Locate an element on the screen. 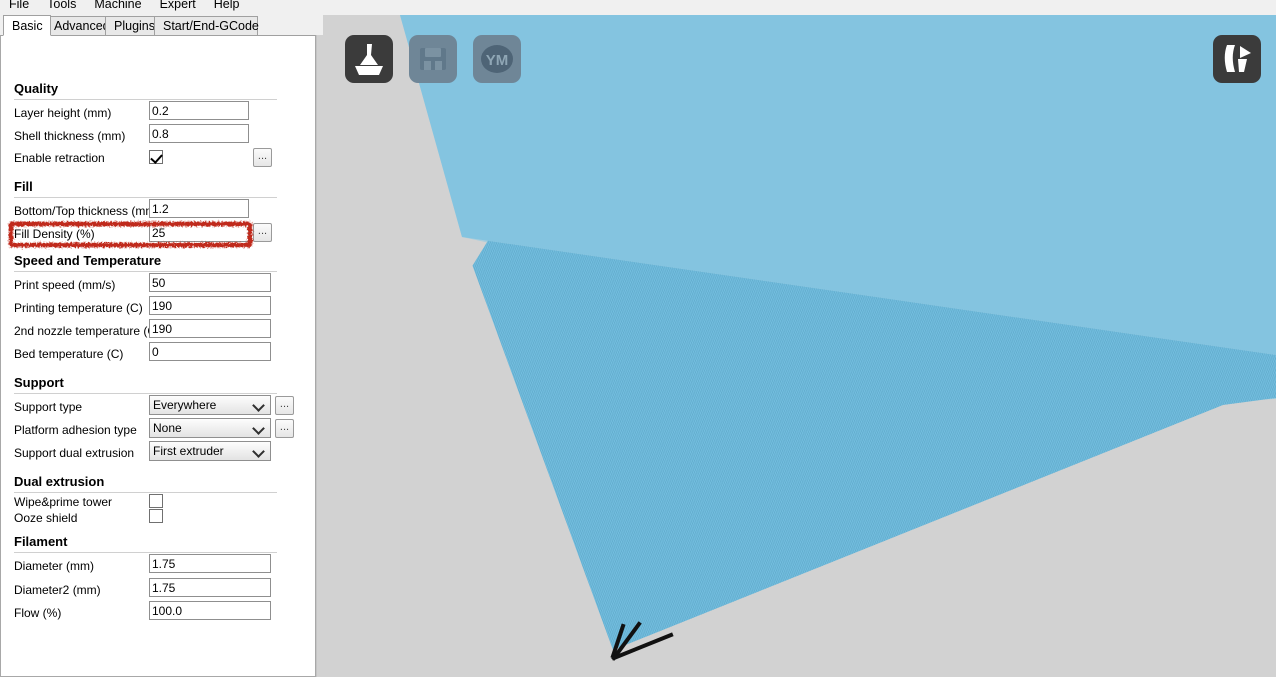 This screenshot has width=1276, height=677. field-select-platform-adhesion-type: None is located at coordinates (210, 428).